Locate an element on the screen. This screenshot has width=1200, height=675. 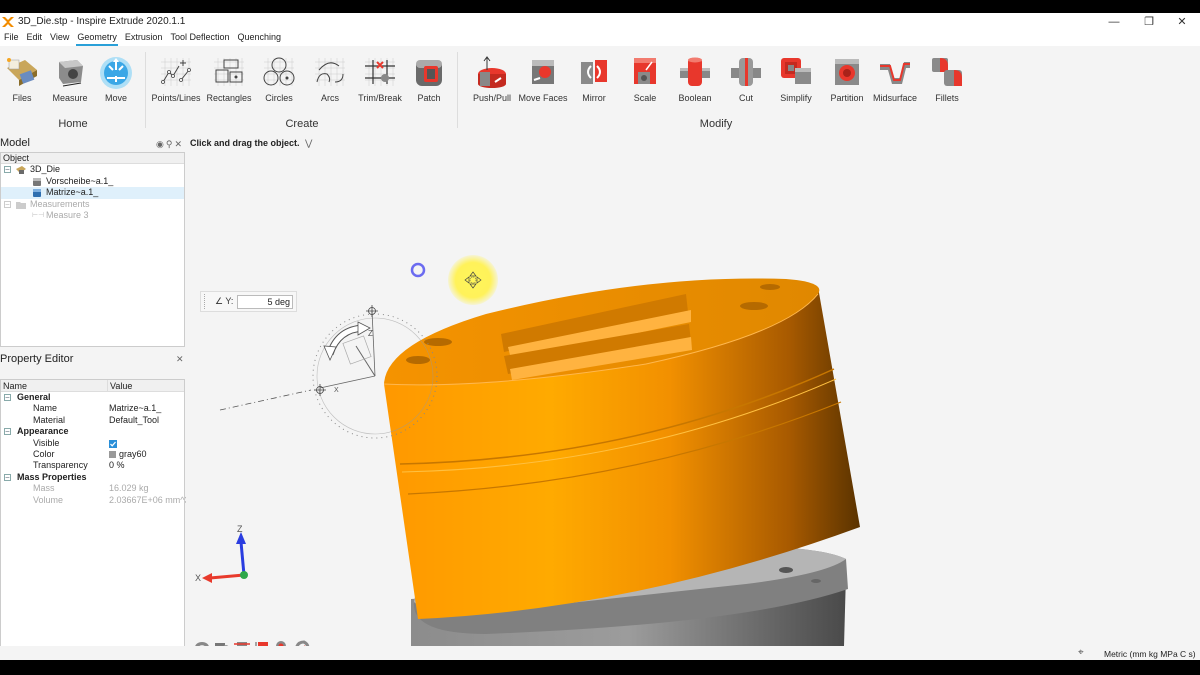
property-row-volume: Volume 2.03667E+06 mm^3 is located at coordinates (95, 500).